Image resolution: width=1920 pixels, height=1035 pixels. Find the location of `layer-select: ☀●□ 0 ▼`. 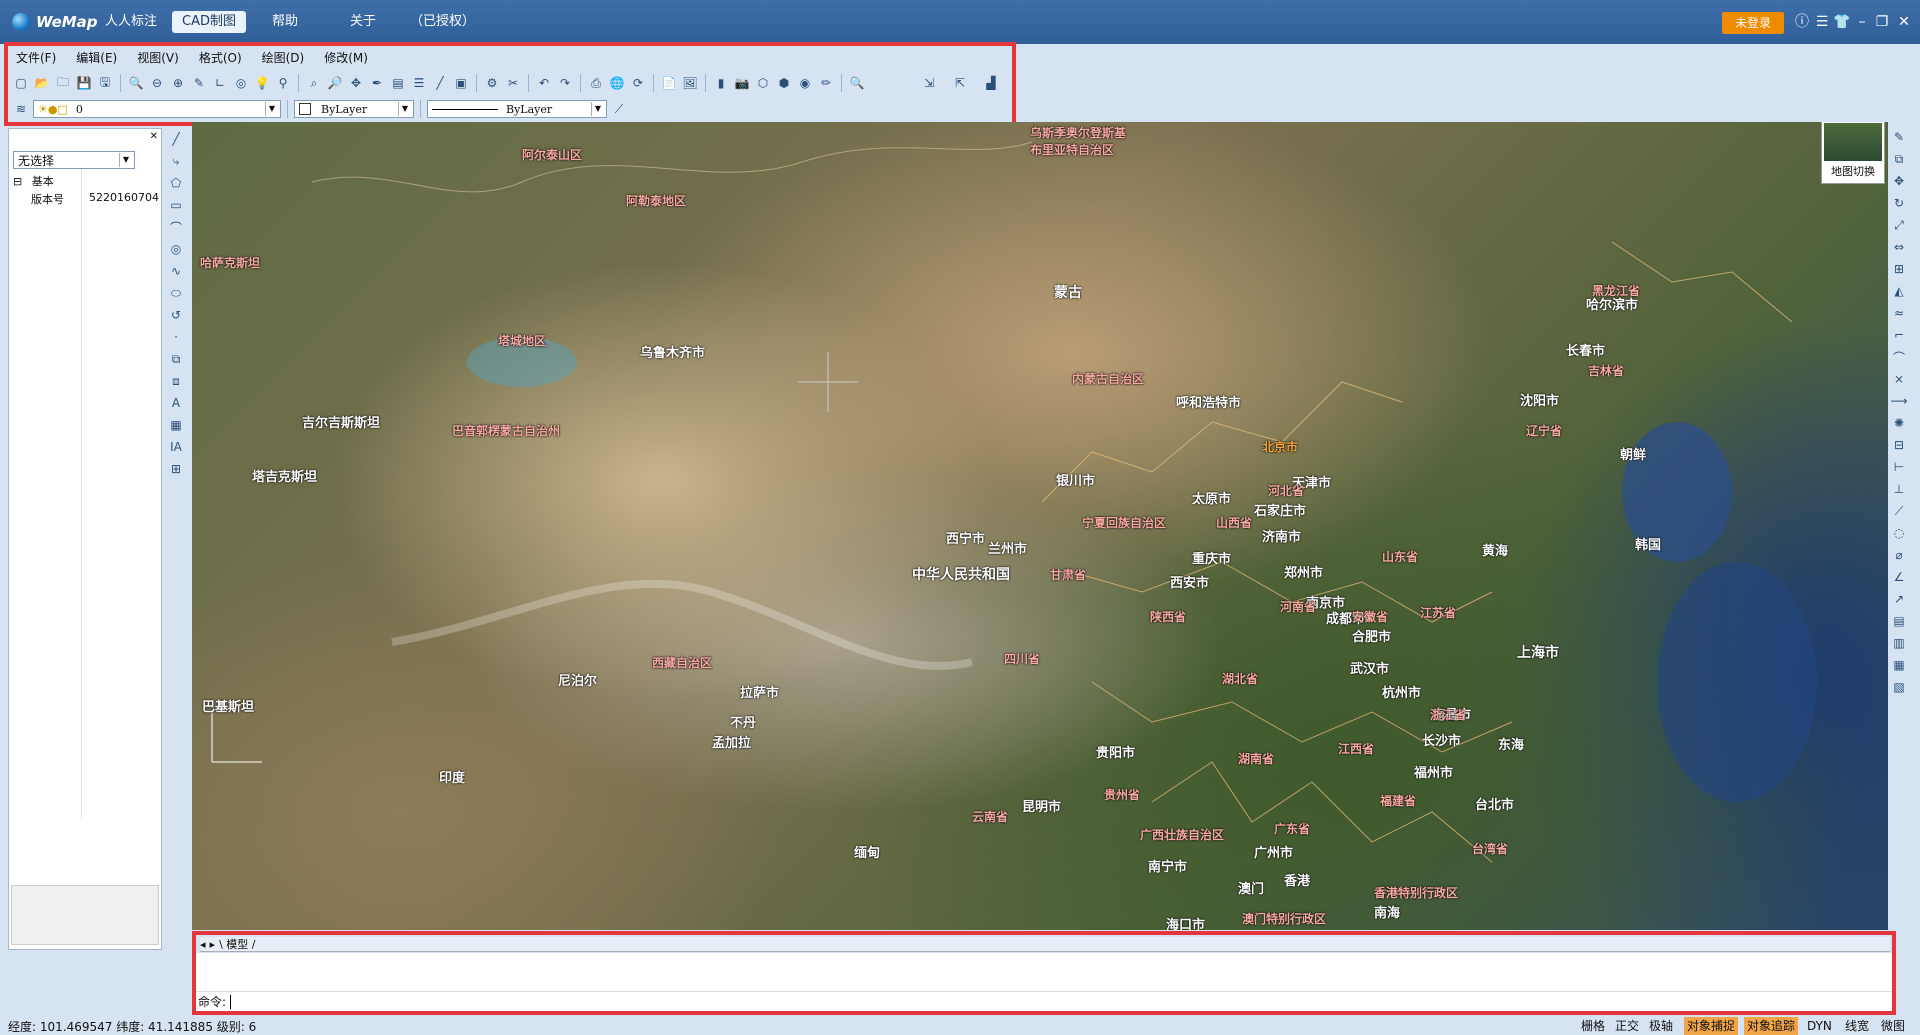

layer-select: ☀●□ 0 ▼ is located at coordinates (157, 109).